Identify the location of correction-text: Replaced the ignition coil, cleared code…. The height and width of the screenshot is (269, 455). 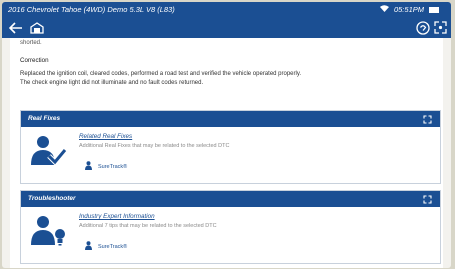
(230, 79).